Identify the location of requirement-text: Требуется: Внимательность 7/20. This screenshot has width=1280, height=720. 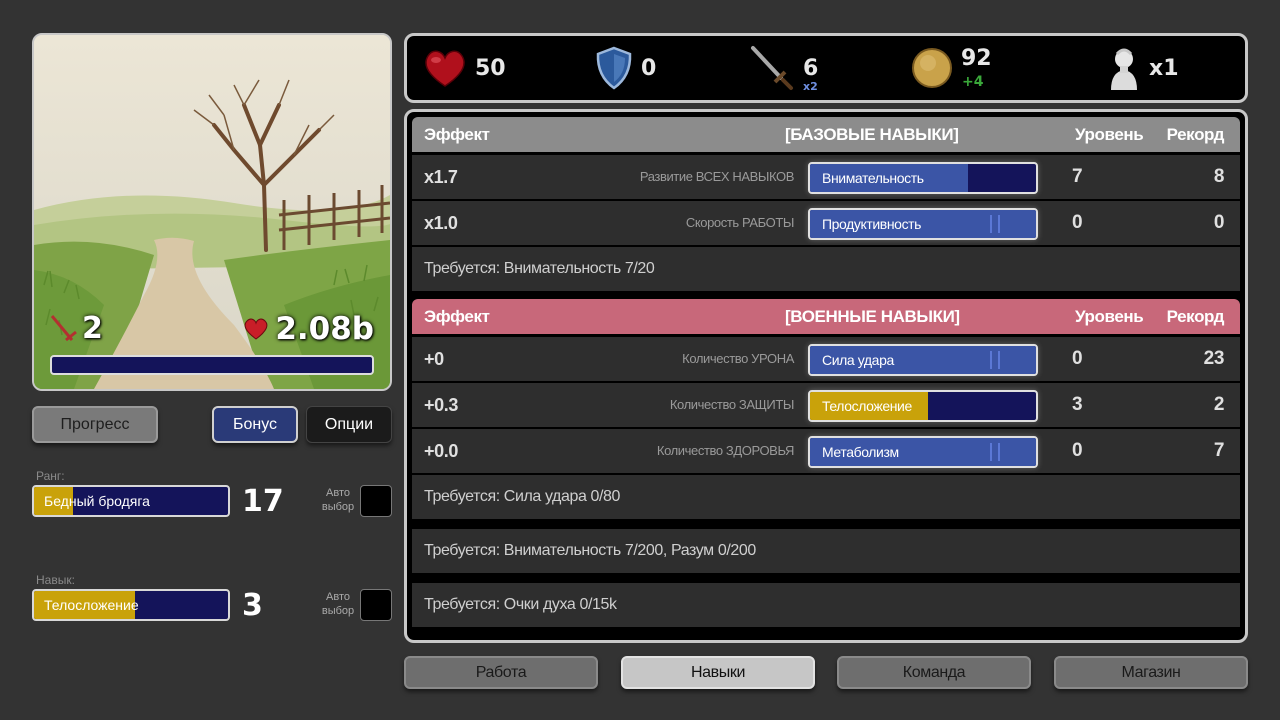
(539, 268).